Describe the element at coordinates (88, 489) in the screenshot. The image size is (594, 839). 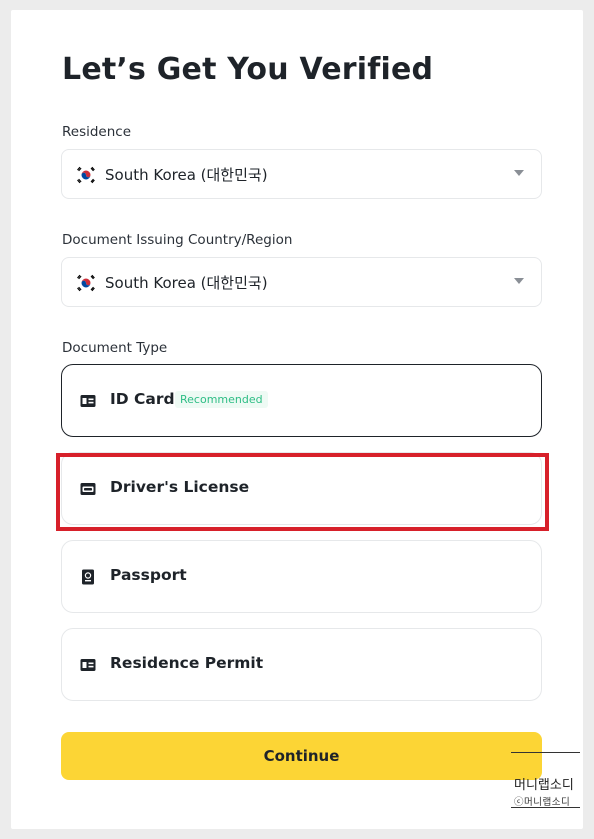
I see `drivers-license-icon` at that location.